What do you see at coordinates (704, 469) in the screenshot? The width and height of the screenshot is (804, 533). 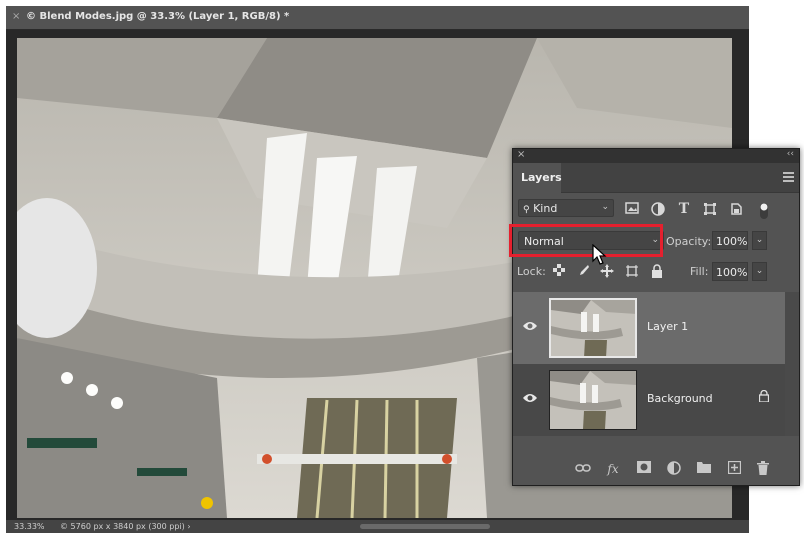 I see `group-folder-icon` at bounding box center [704, 469].